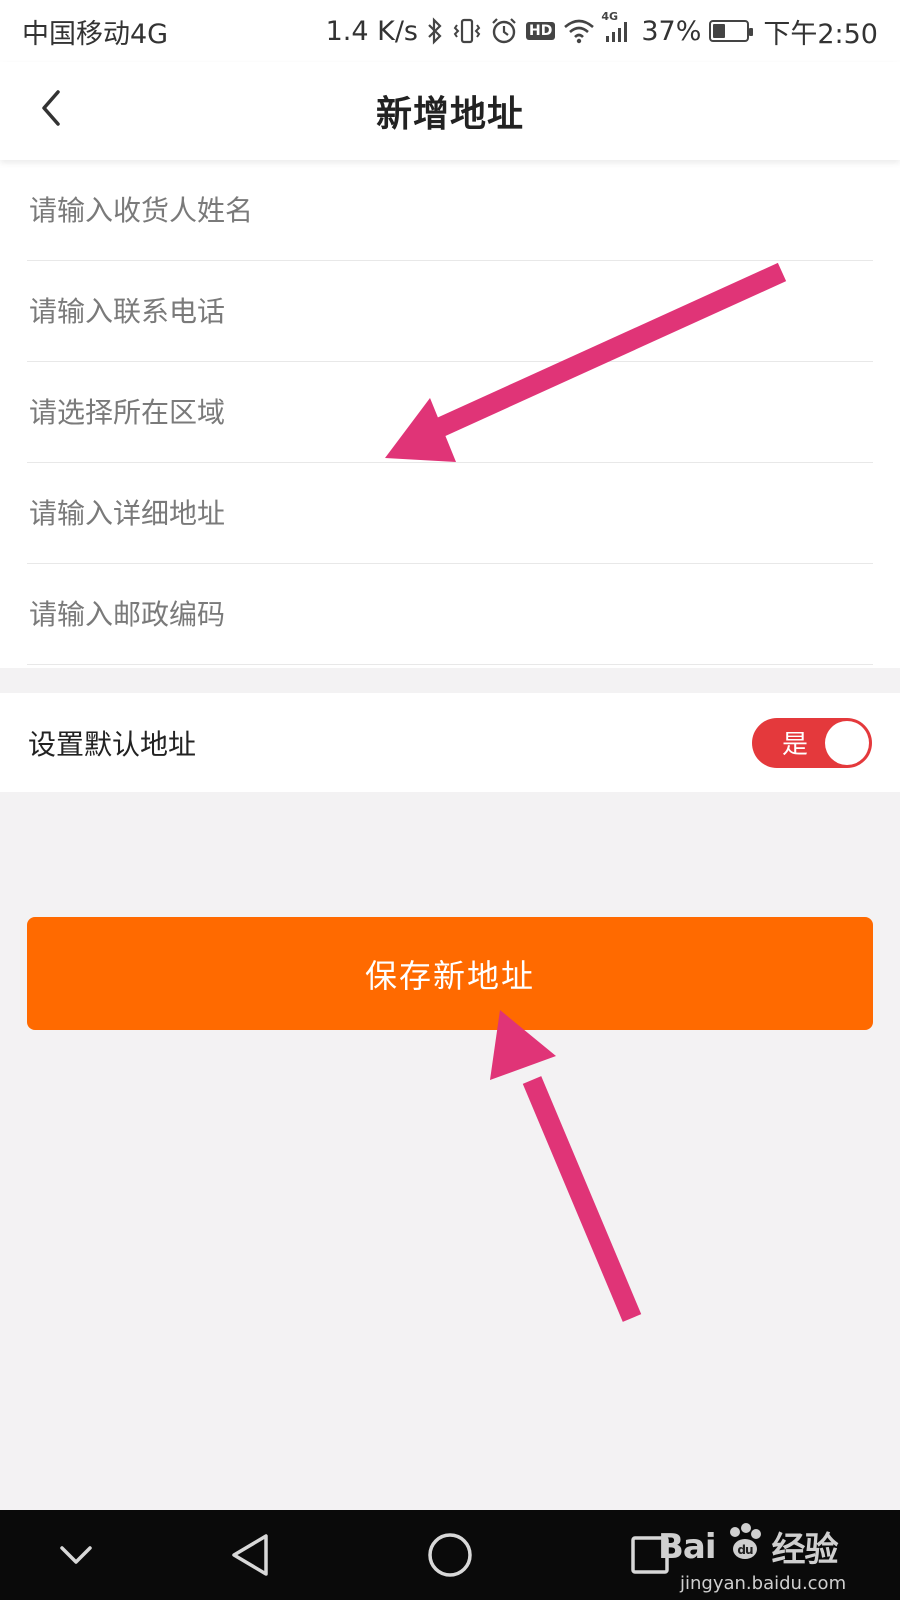 This screenshot has width=900, height=1600. Describe the element at coordinates (435, 31) in the screenshot. I see `bluetooth-icon` at that location.